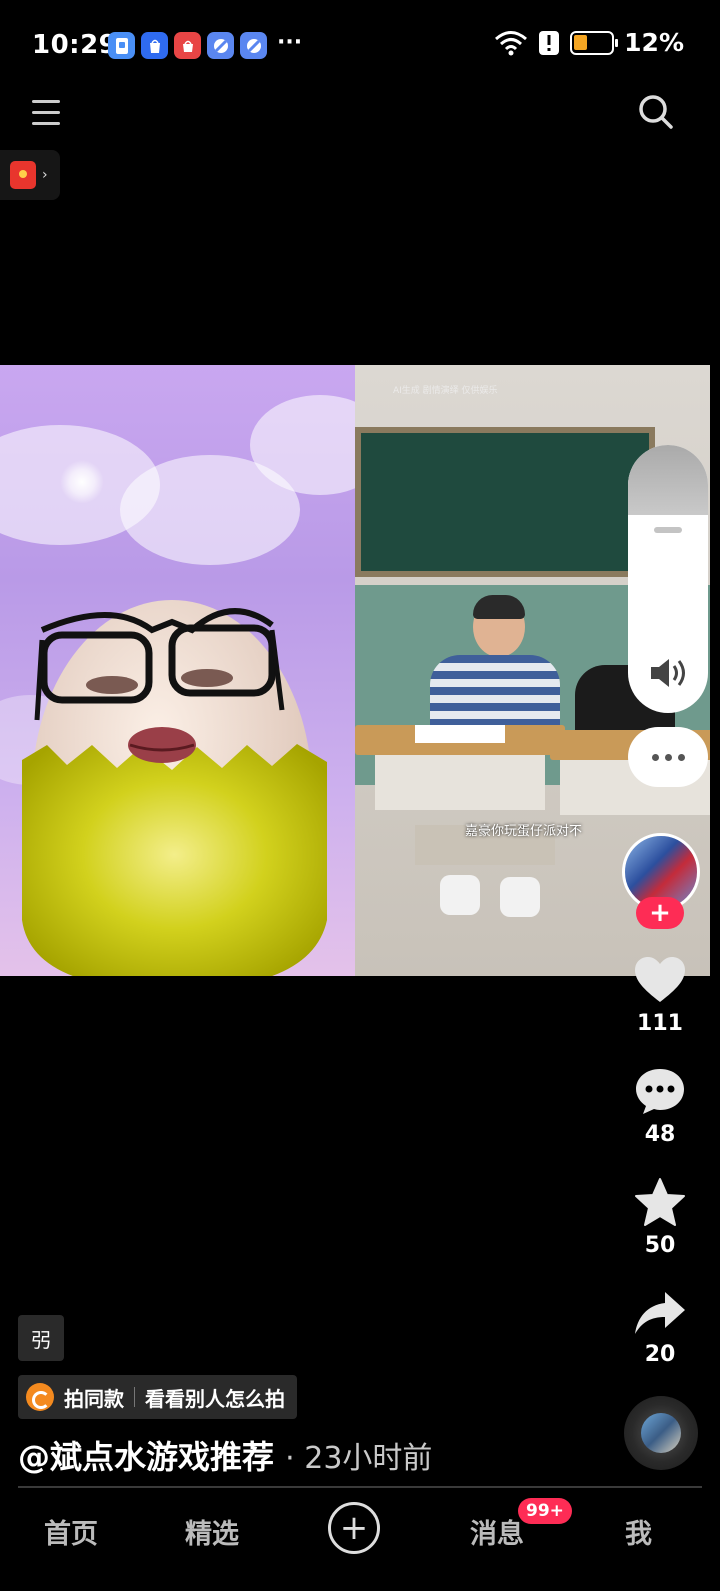  I want to click on app-gallery-icon, so click(121, 45).